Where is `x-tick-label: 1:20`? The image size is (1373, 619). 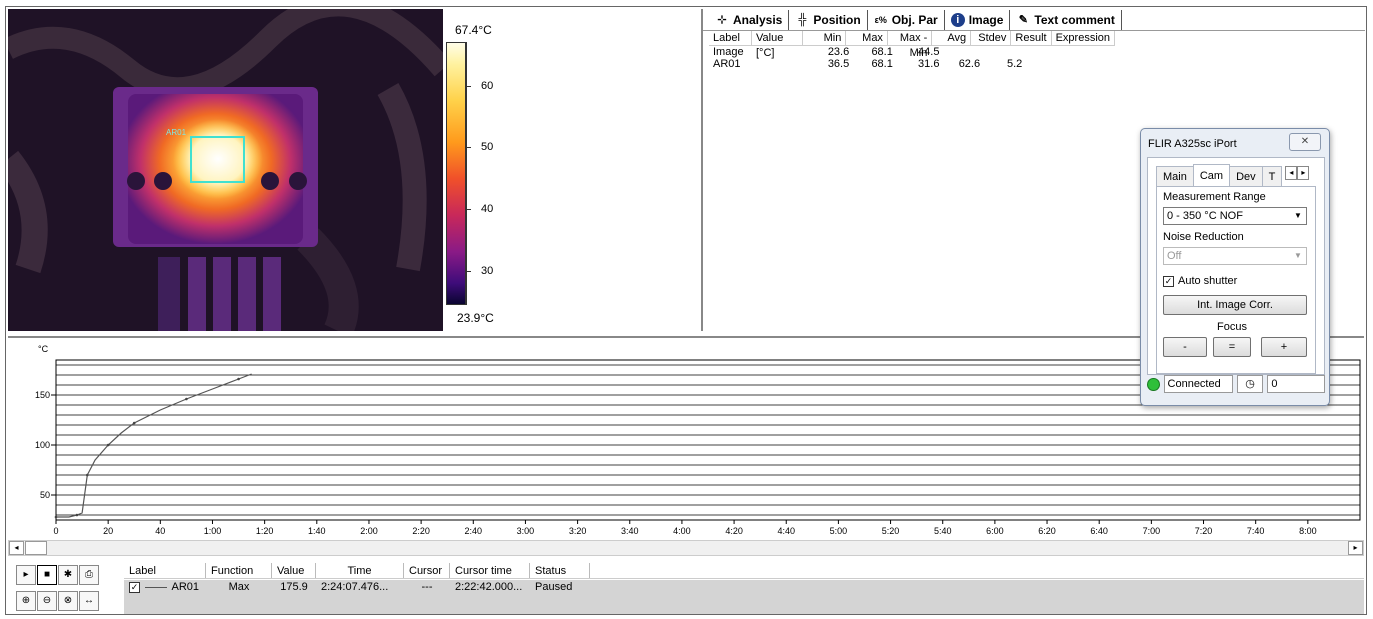 x-tick-label: 1:20 is located at coordinates (265, 531).